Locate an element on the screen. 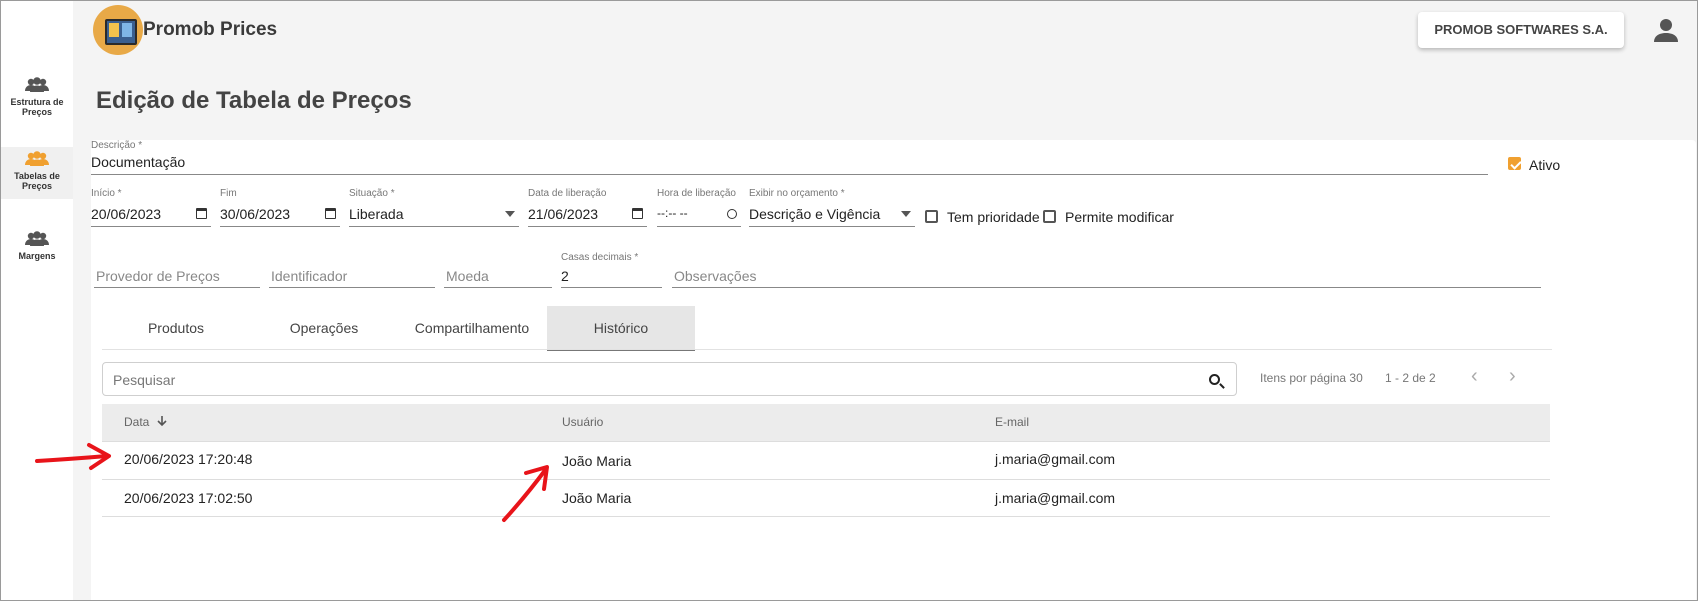 Image resolution: width=1698 pixels, height=601 pixels. hora-liberacao-value: --:-- -- is located at coordinates (672, 213).